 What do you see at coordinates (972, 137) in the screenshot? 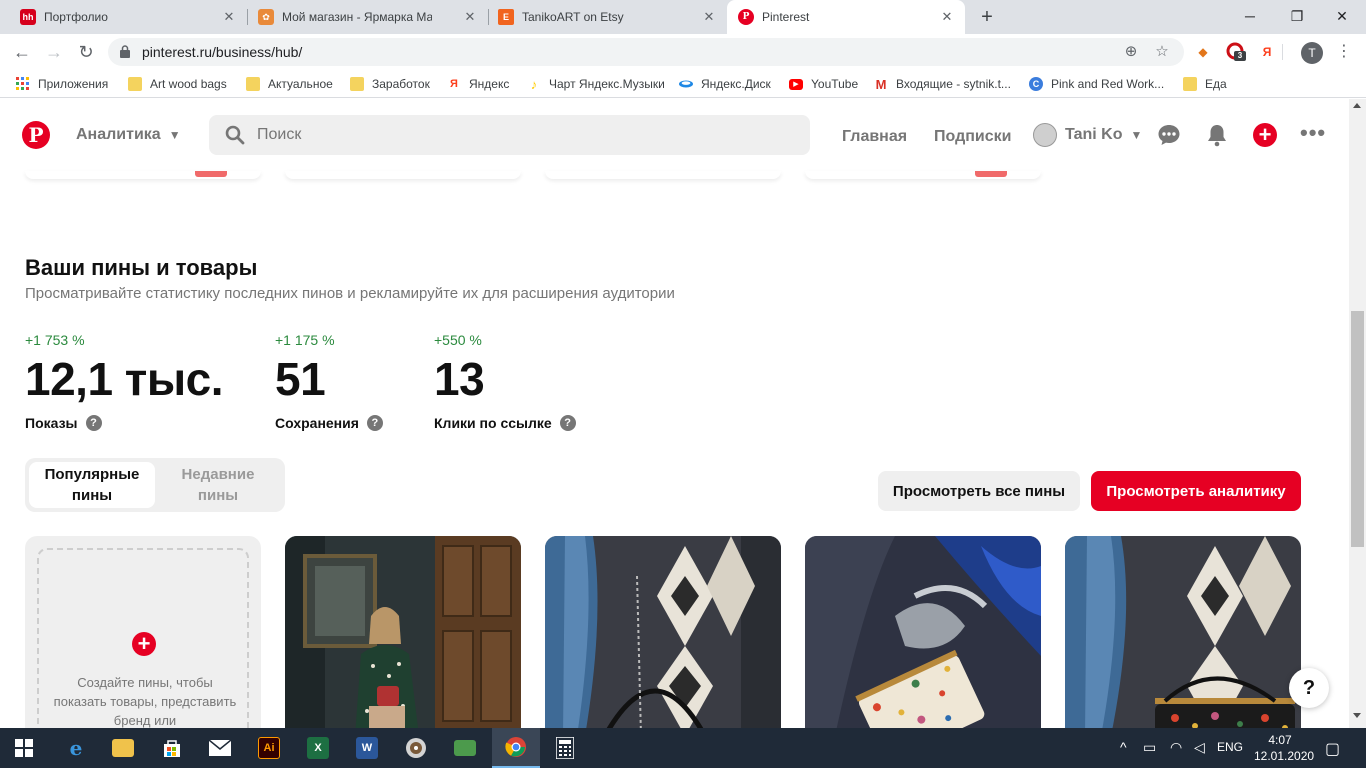
I see `following-link: Подписки` at bounding box center [972, 137].